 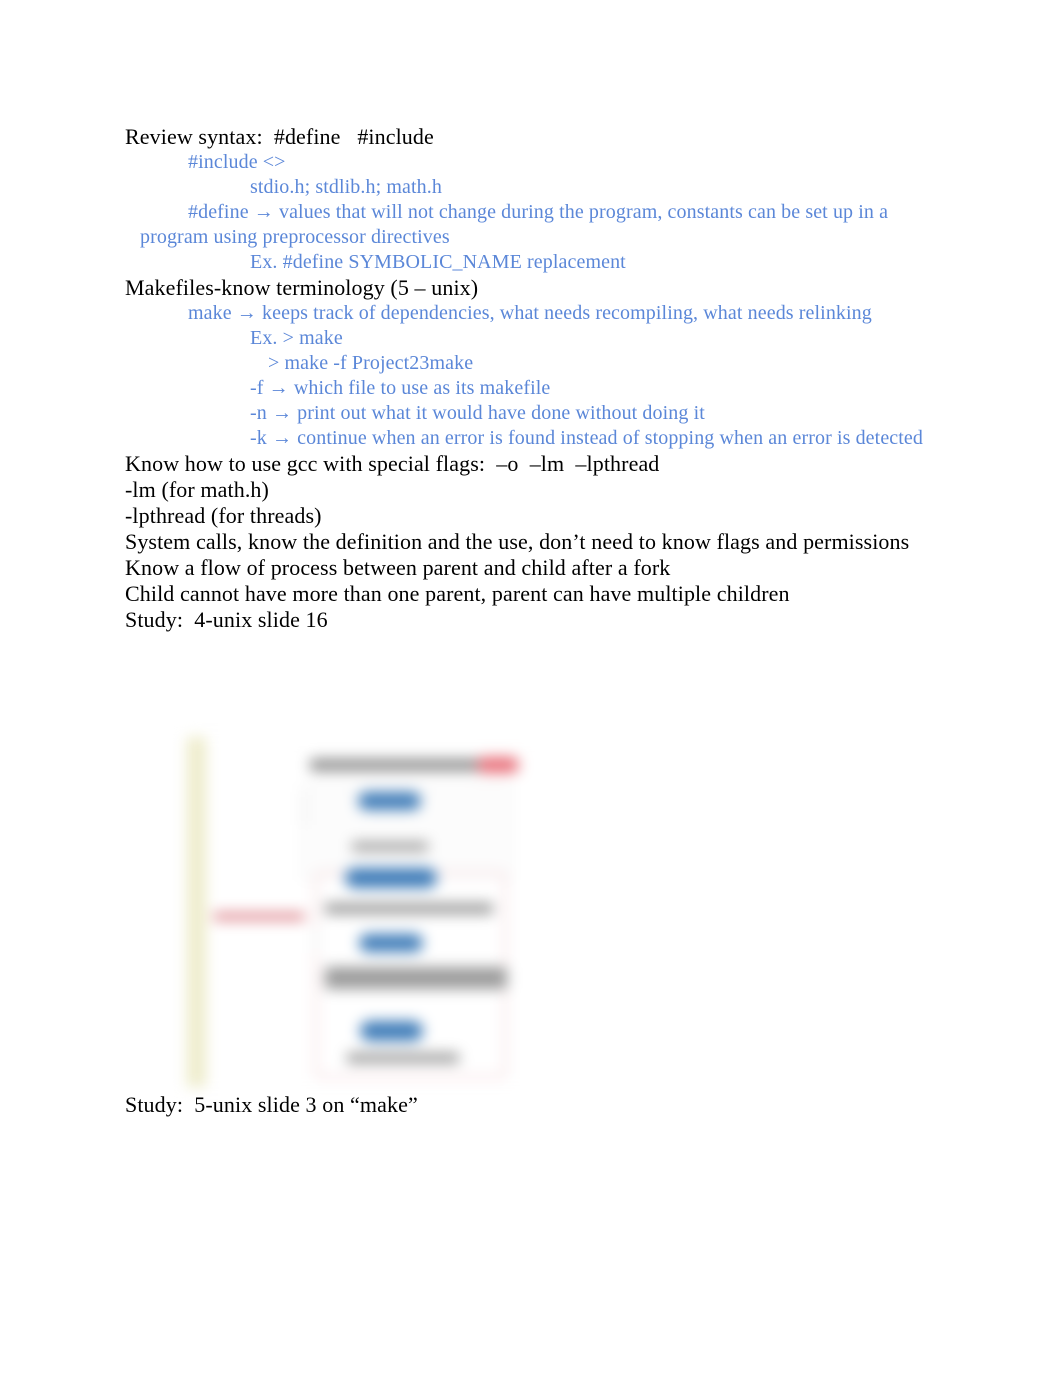 I want to click on note-line-lpthread-flag: -lpthread (for threads), so click(x=223, y=515).